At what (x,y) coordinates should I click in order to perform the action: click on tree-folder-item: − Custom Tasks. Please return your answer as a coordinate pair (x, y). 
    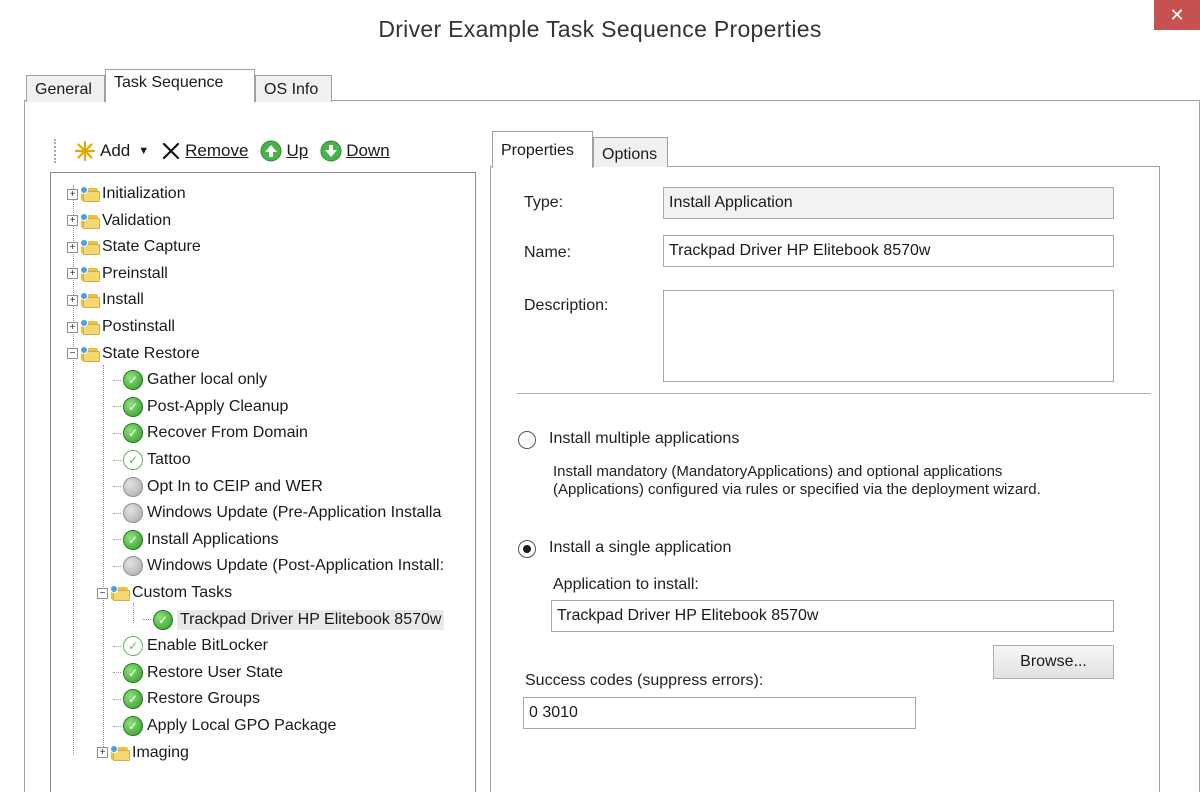
    Looking at the image, I should click on (164, 593).